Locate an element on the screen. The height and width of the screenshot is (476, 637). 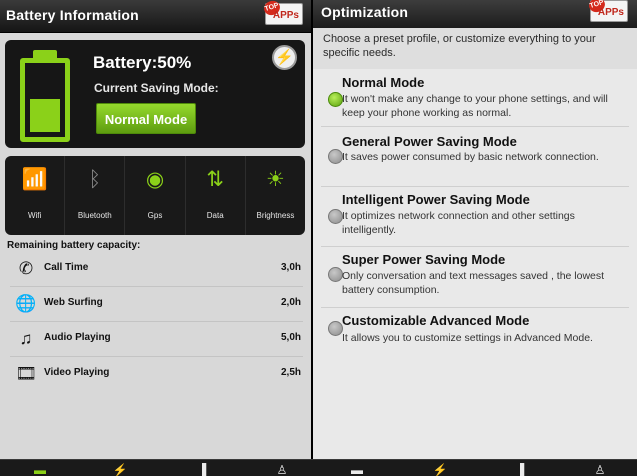
battery-tab-icon-2: ▬ is located at coordinates (357, 468).